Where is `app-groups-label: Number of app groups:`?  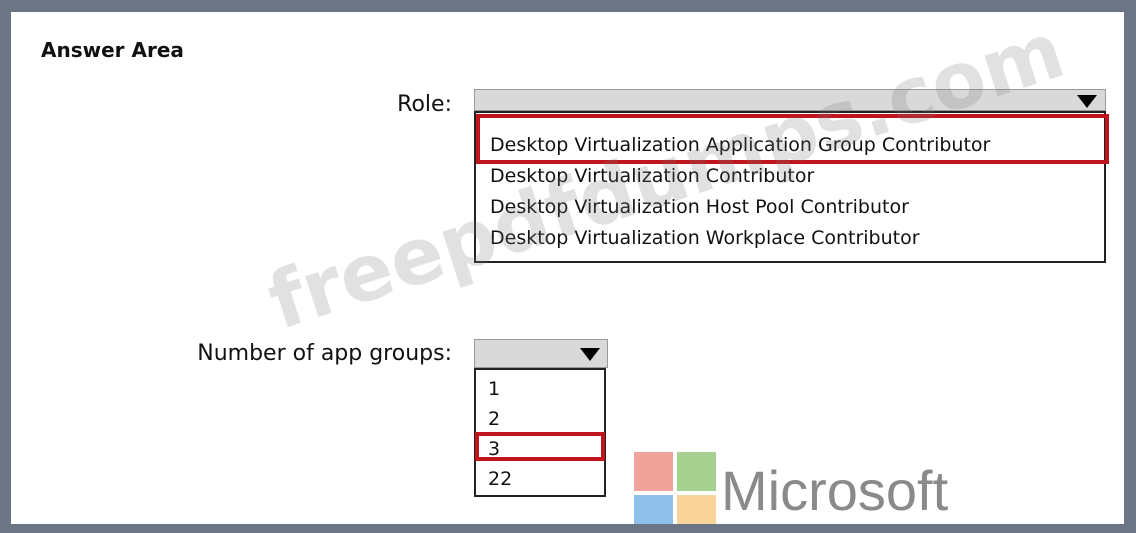 app-groups-label: Number of app groups: is located at coordinates (324, 353).